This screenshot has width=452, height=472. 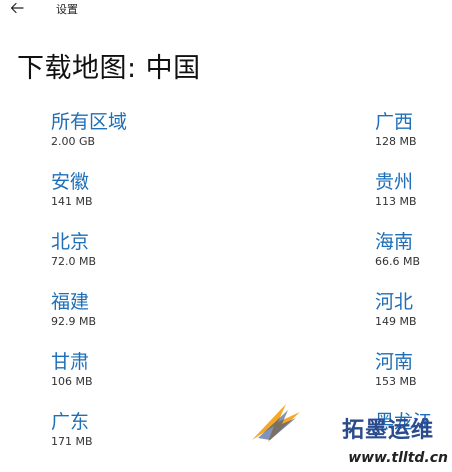 What do you see at coordinates (394, 242) in the screenshot?
I see `region-name: 海南` at bounding box center [394, 242].